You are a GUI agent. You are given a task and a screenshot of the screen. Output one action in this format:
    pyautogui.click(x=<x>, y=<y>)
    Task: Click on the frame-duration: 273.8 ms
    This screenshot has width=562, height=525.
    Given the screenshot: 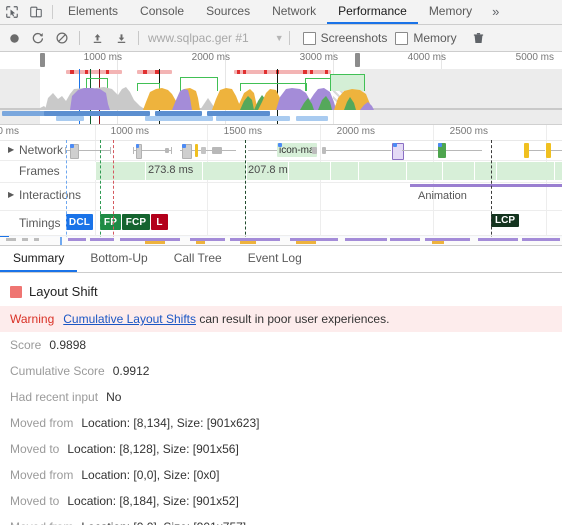 What is the action you would take?
    pyautogui.click(x=171, y=170)
    